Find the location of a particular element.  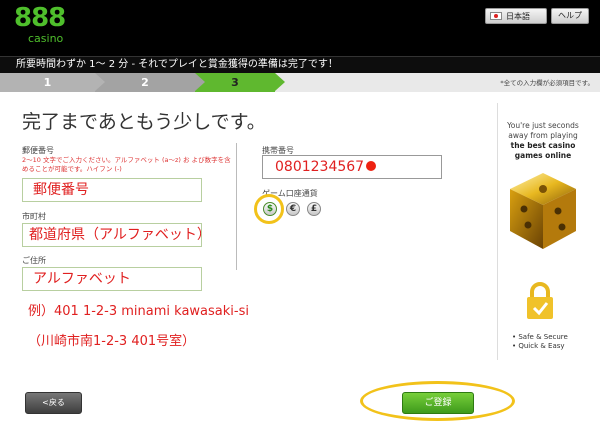

gold-dice-icon is located at coordinates (543, 211).